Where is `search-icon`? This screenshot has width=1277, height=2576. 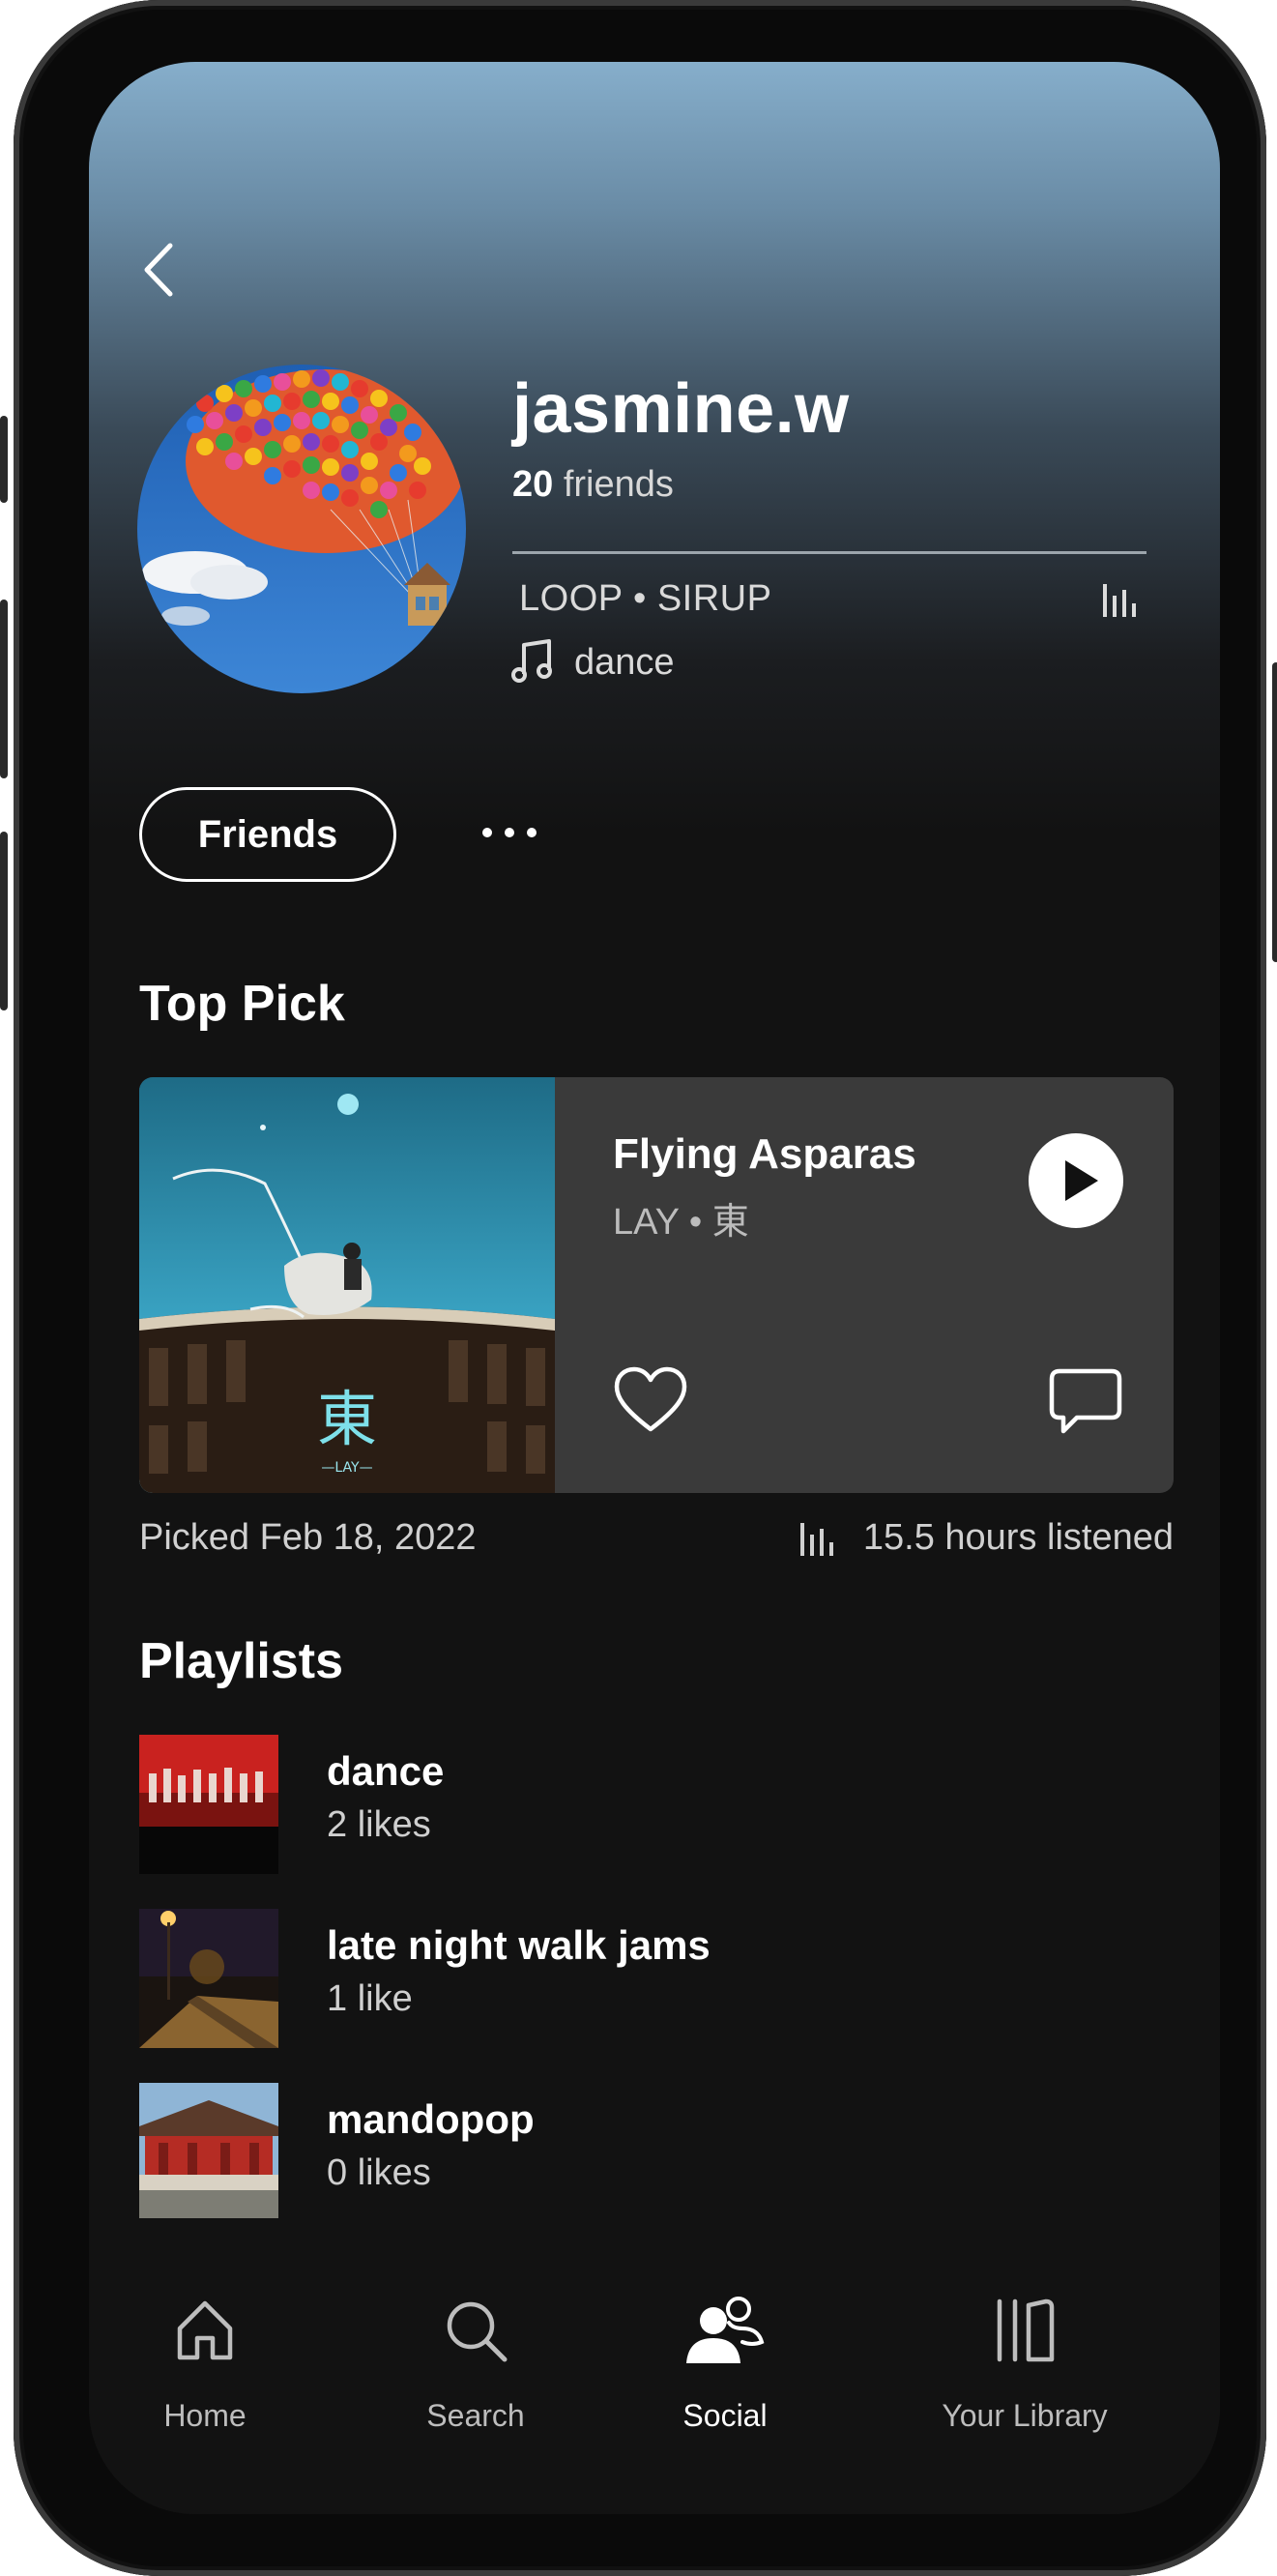 search-icon is located at coordinates (477, 2331).